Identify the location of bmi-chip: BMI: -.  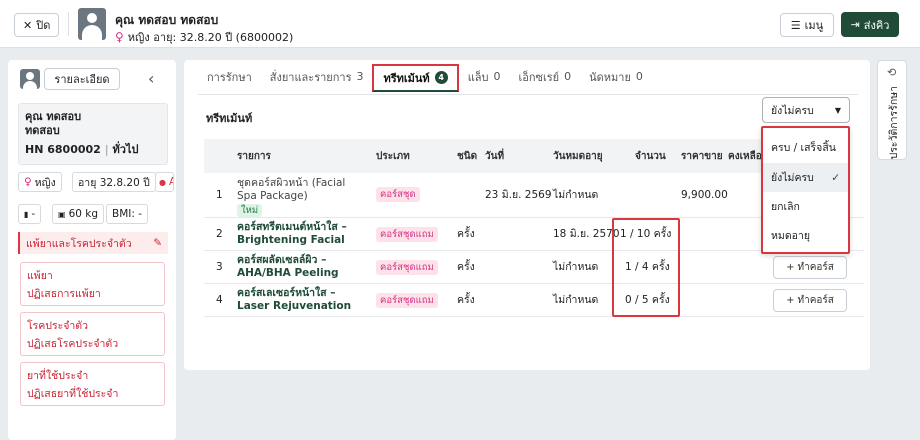
(127, 214).